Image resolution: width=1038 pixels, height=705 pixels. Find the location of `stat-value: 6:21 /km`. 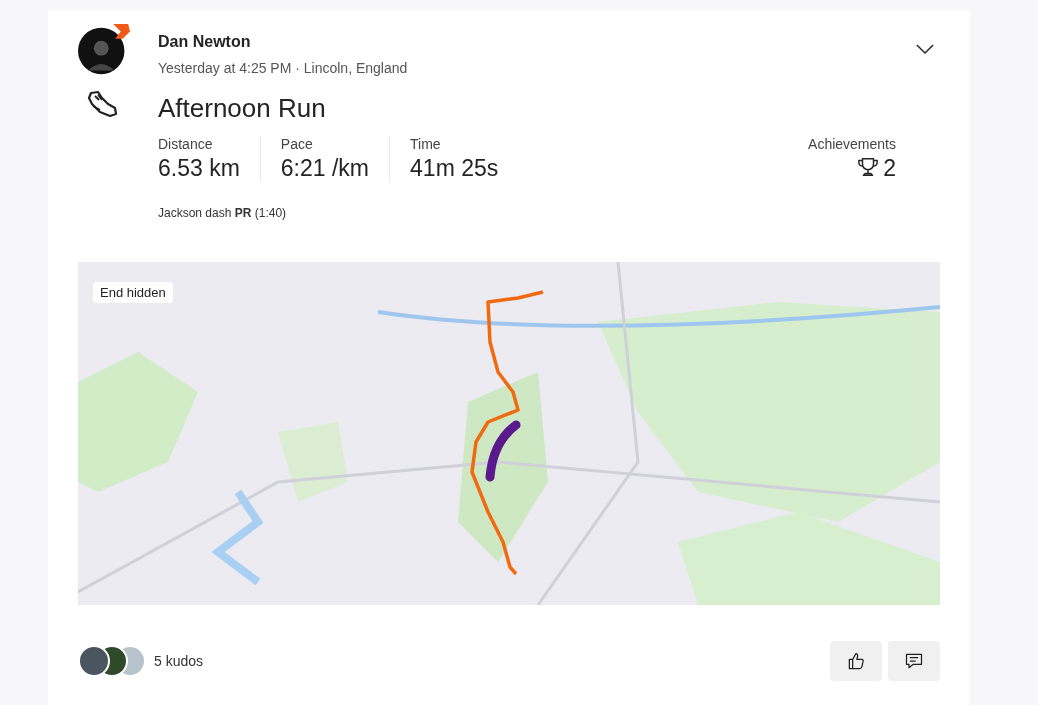

stat-value: 6:21 /km is located at coordinates (325, 168).